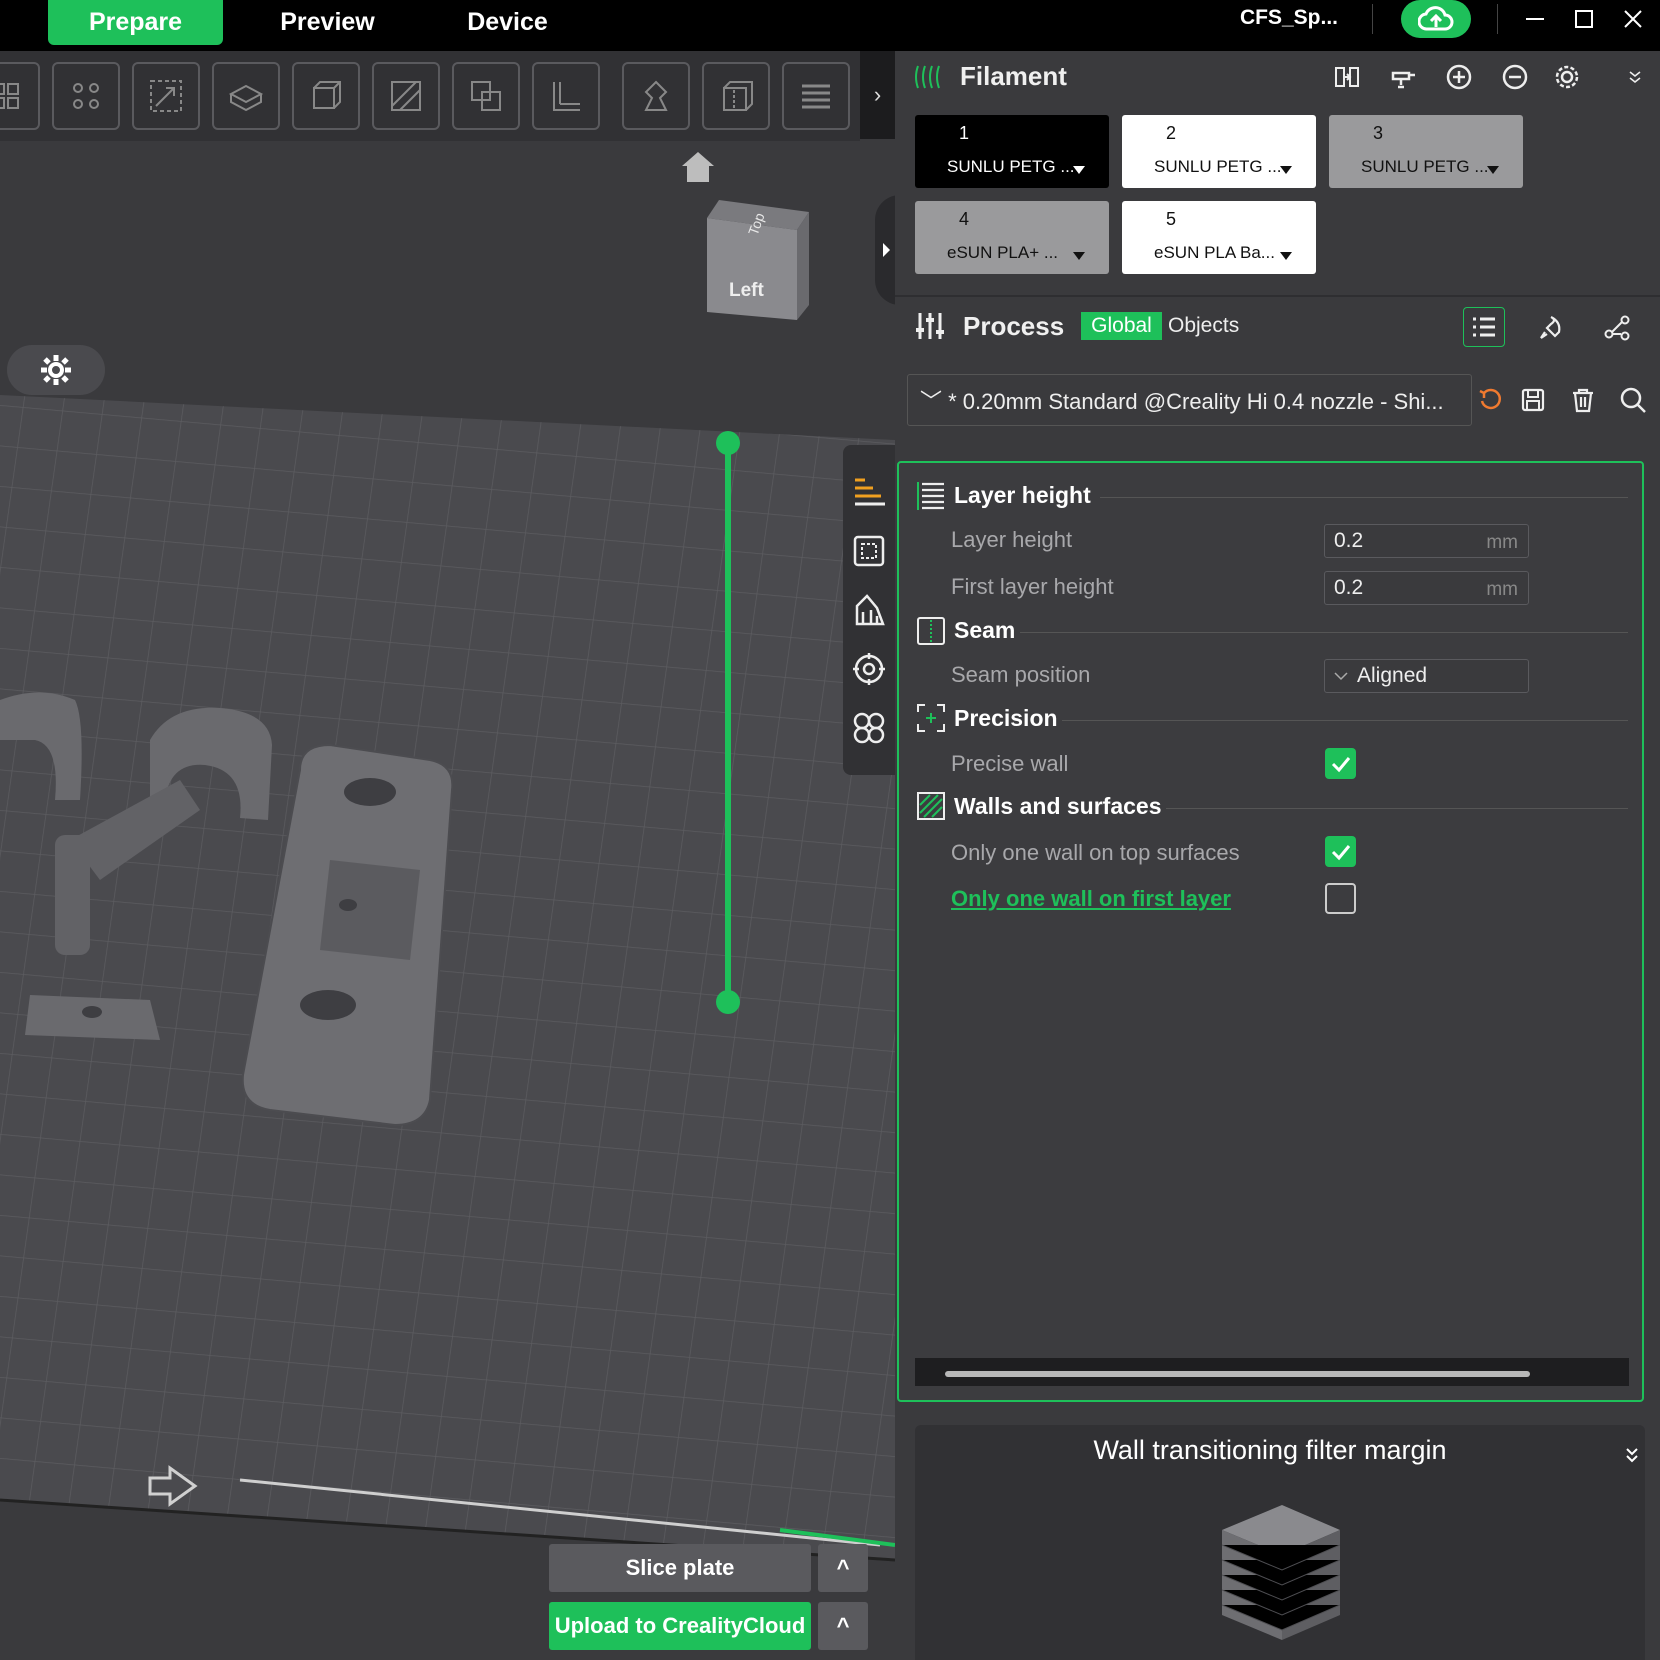 Image resolution: width=1660 pixels, height=1660 pixels. I want to click on first-layer-height-label: First layer height, so click(1032, 586).